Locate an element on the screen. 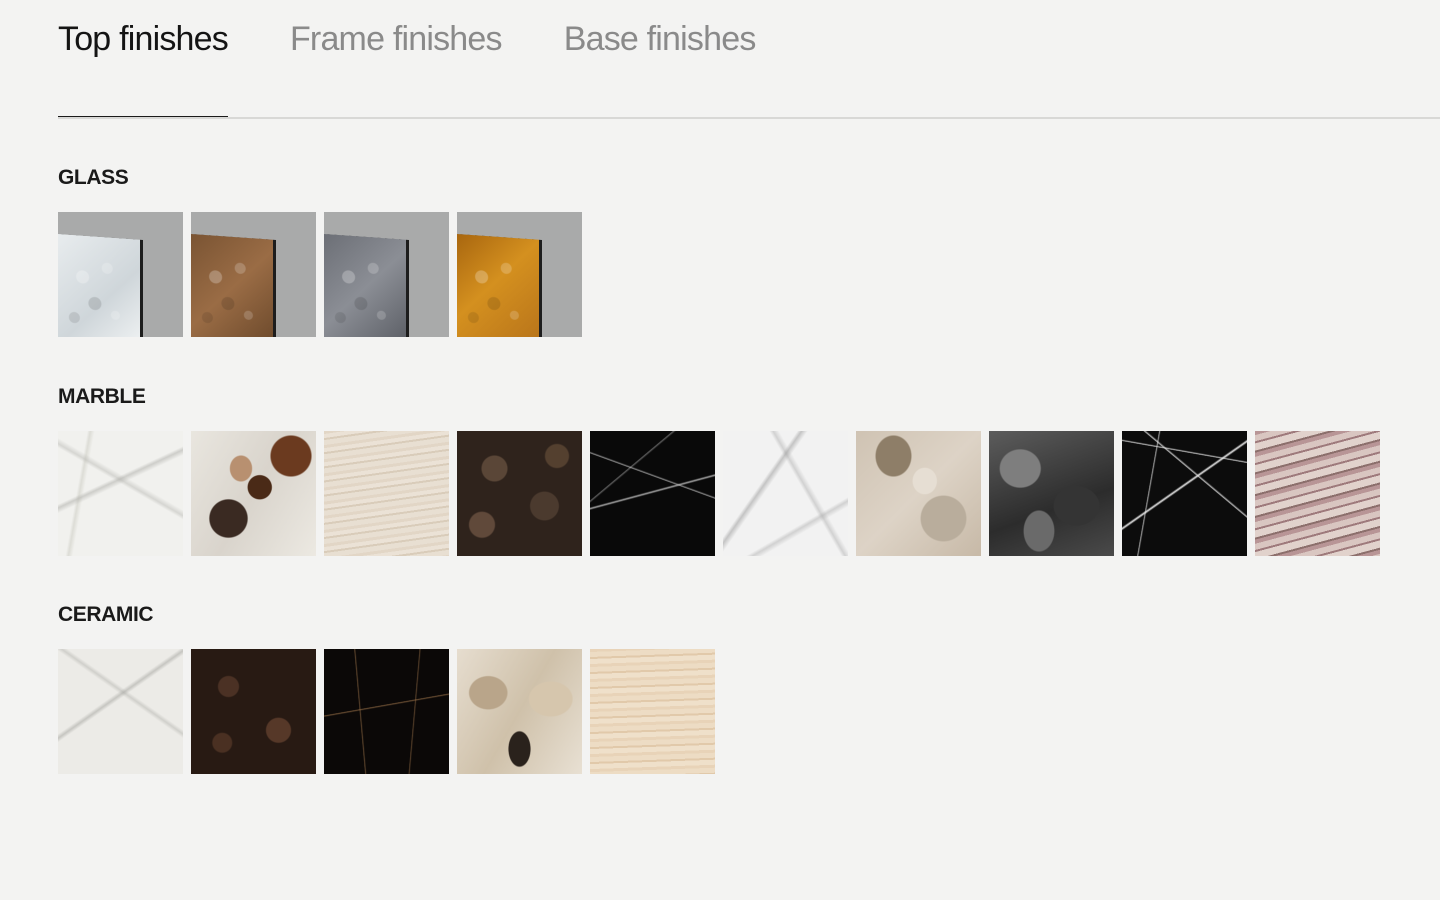  marble-swatch-row is located at coordinates (723, 493).